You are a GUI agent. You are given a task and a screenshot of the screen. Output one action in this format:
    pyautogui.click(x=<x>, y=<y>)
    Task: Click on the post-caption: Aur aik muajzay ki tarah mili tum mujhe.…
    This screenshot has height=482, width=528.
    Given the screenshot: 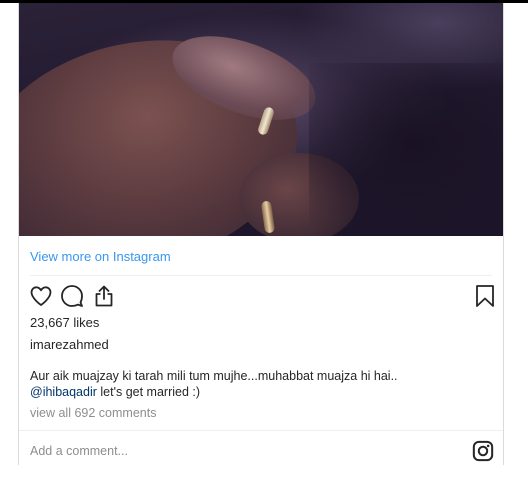 What is the action you would take?
    pyautogui.click(x=260, y=384)
    